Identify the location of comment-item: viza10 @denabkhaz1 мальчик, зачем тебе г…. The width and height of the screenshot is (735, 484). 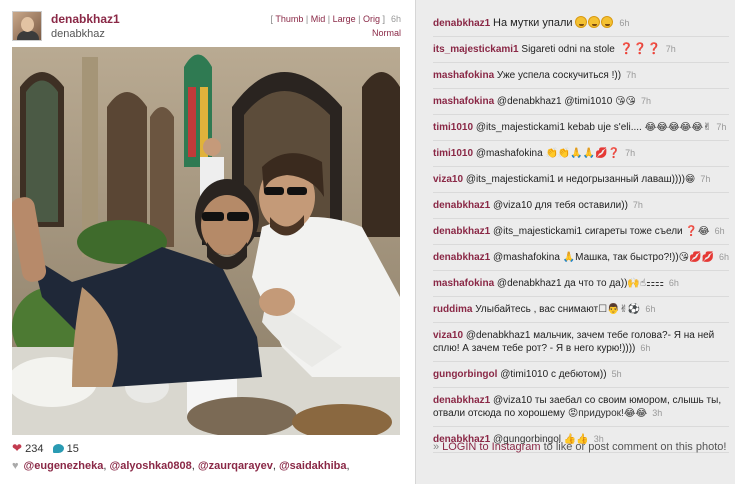
(581, 344).